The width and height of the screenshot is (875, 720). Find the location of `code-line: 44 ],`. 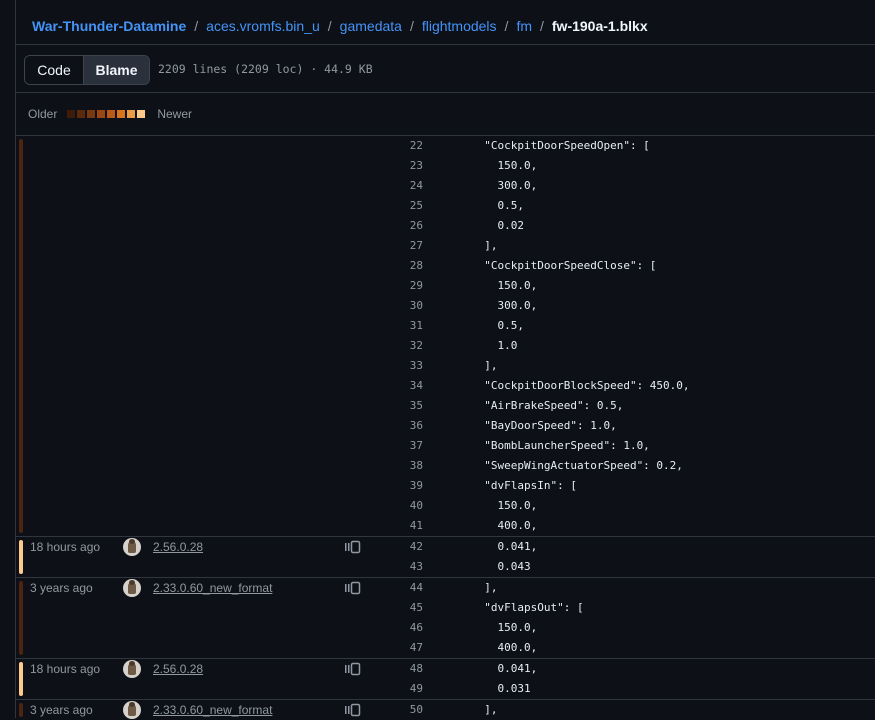

code-line: 44 ], is located at coordinates (445, 588).